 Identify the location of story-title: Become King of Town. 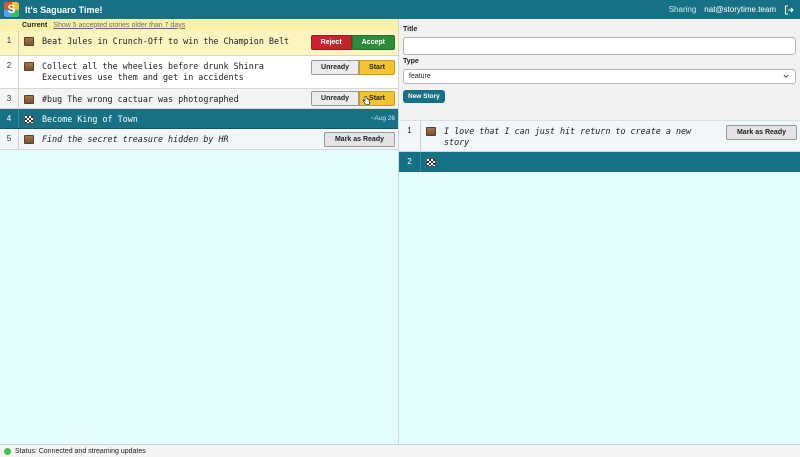
(216, 118).